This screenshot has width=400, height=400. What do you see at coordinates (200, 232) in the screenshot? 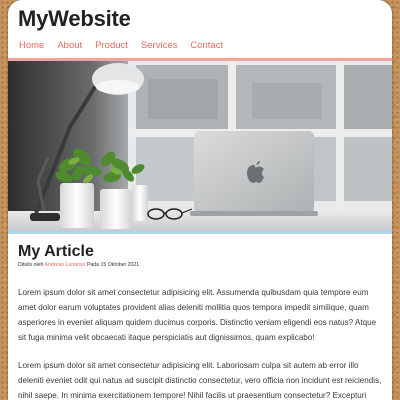
I see `hero-divider` at bounding box center [200, 232].